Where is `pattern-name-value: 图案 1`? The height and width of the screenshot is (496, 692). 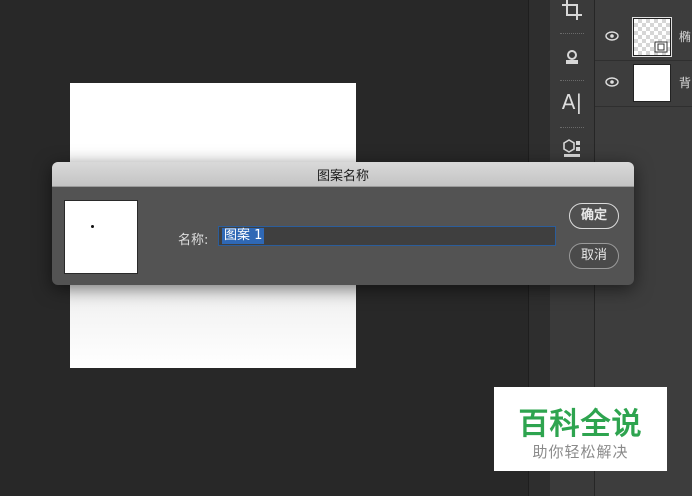
pattern-name-value: 图案 1 is located at coordinates (243, 236).